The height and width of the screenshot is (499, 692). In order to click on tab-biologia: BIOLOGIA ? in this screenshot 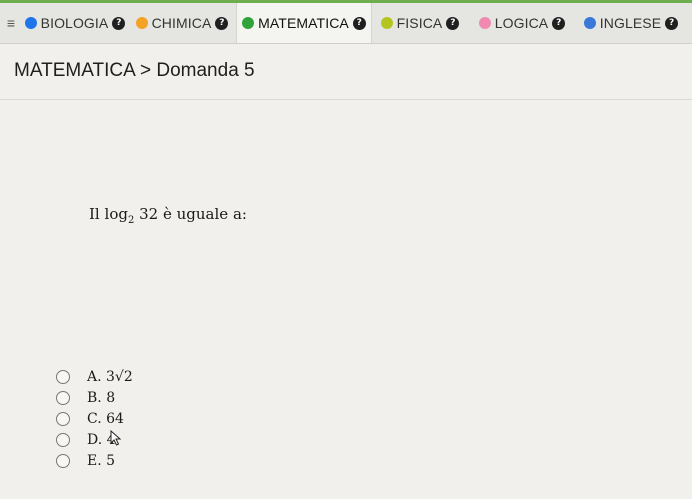, I will do `click(75, 23)`.